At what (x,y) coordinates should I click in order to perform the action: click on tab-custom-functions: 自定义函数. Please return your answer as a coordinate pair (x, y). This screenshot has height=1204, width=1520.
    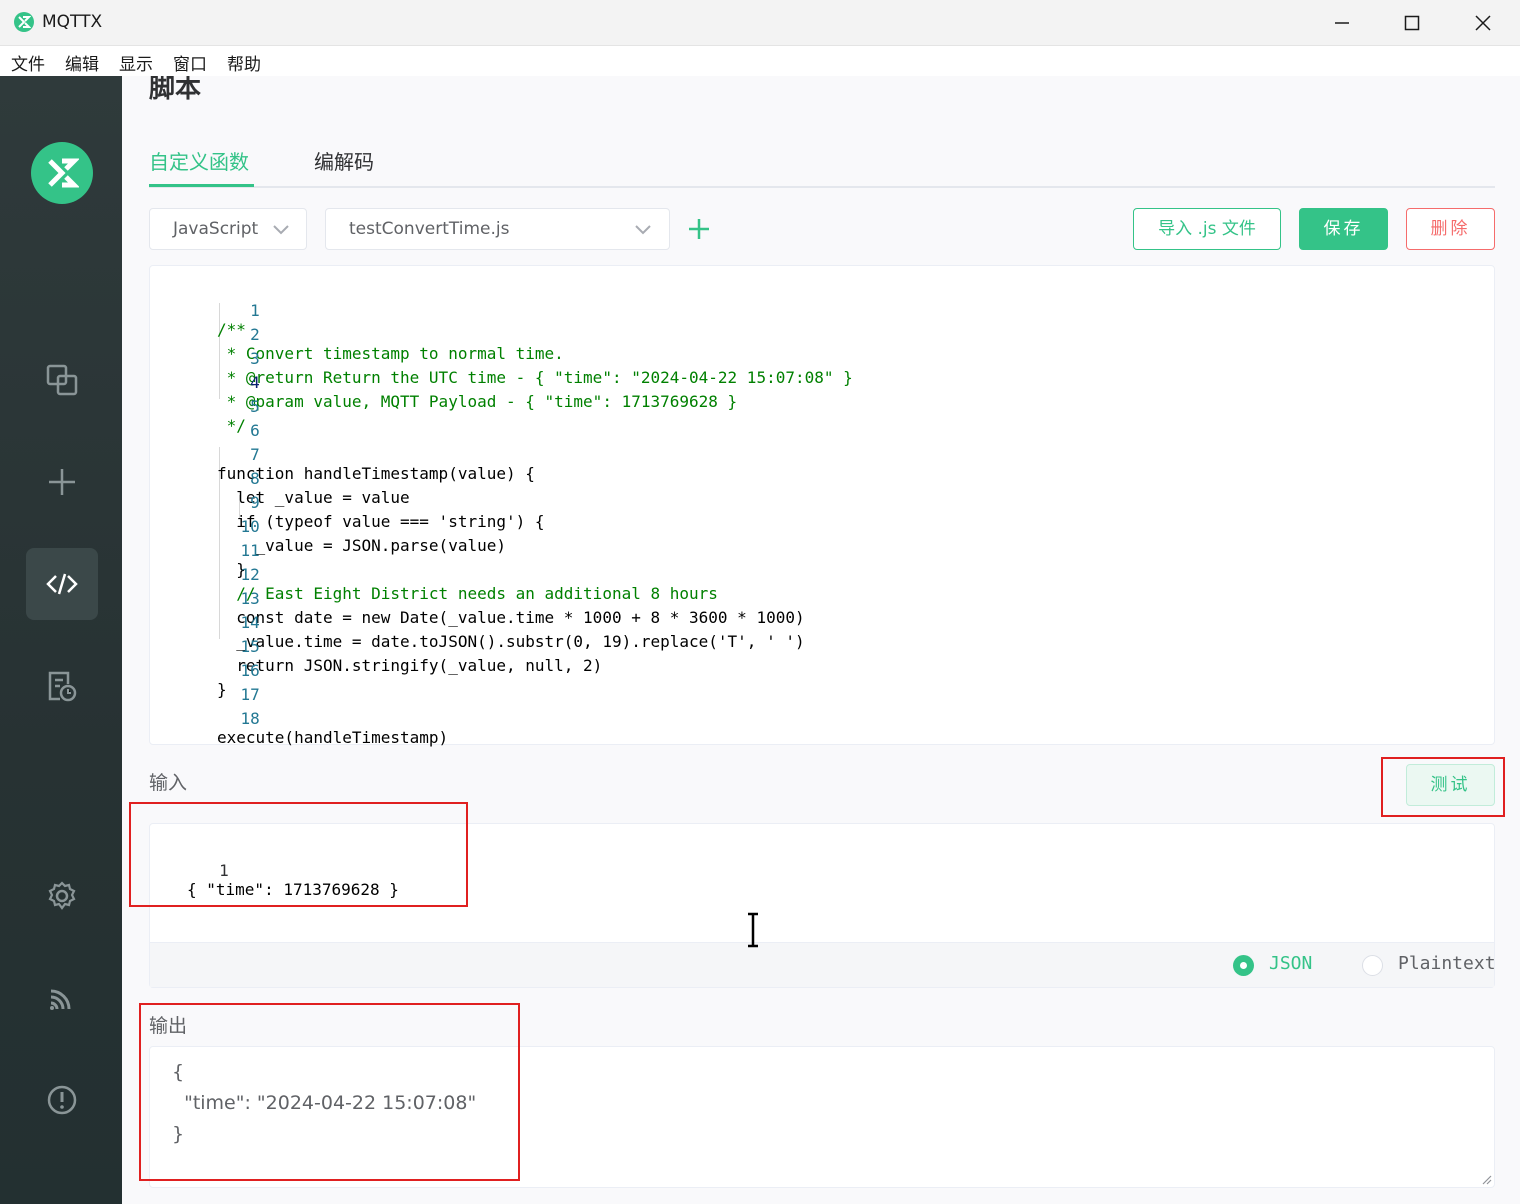
    Looking at the image, I should click on (199, 160).